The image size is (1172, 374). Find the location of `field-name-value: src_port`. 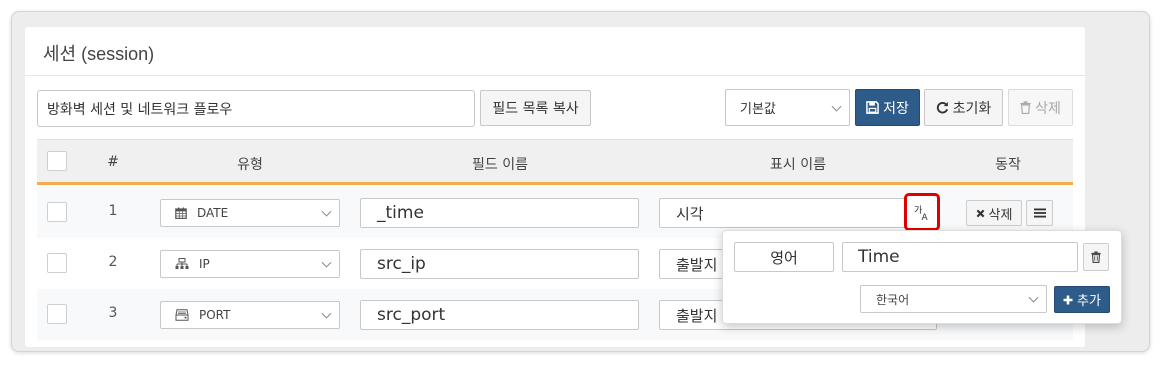

field-name-value: src_port is located at coordinates (411, 315).